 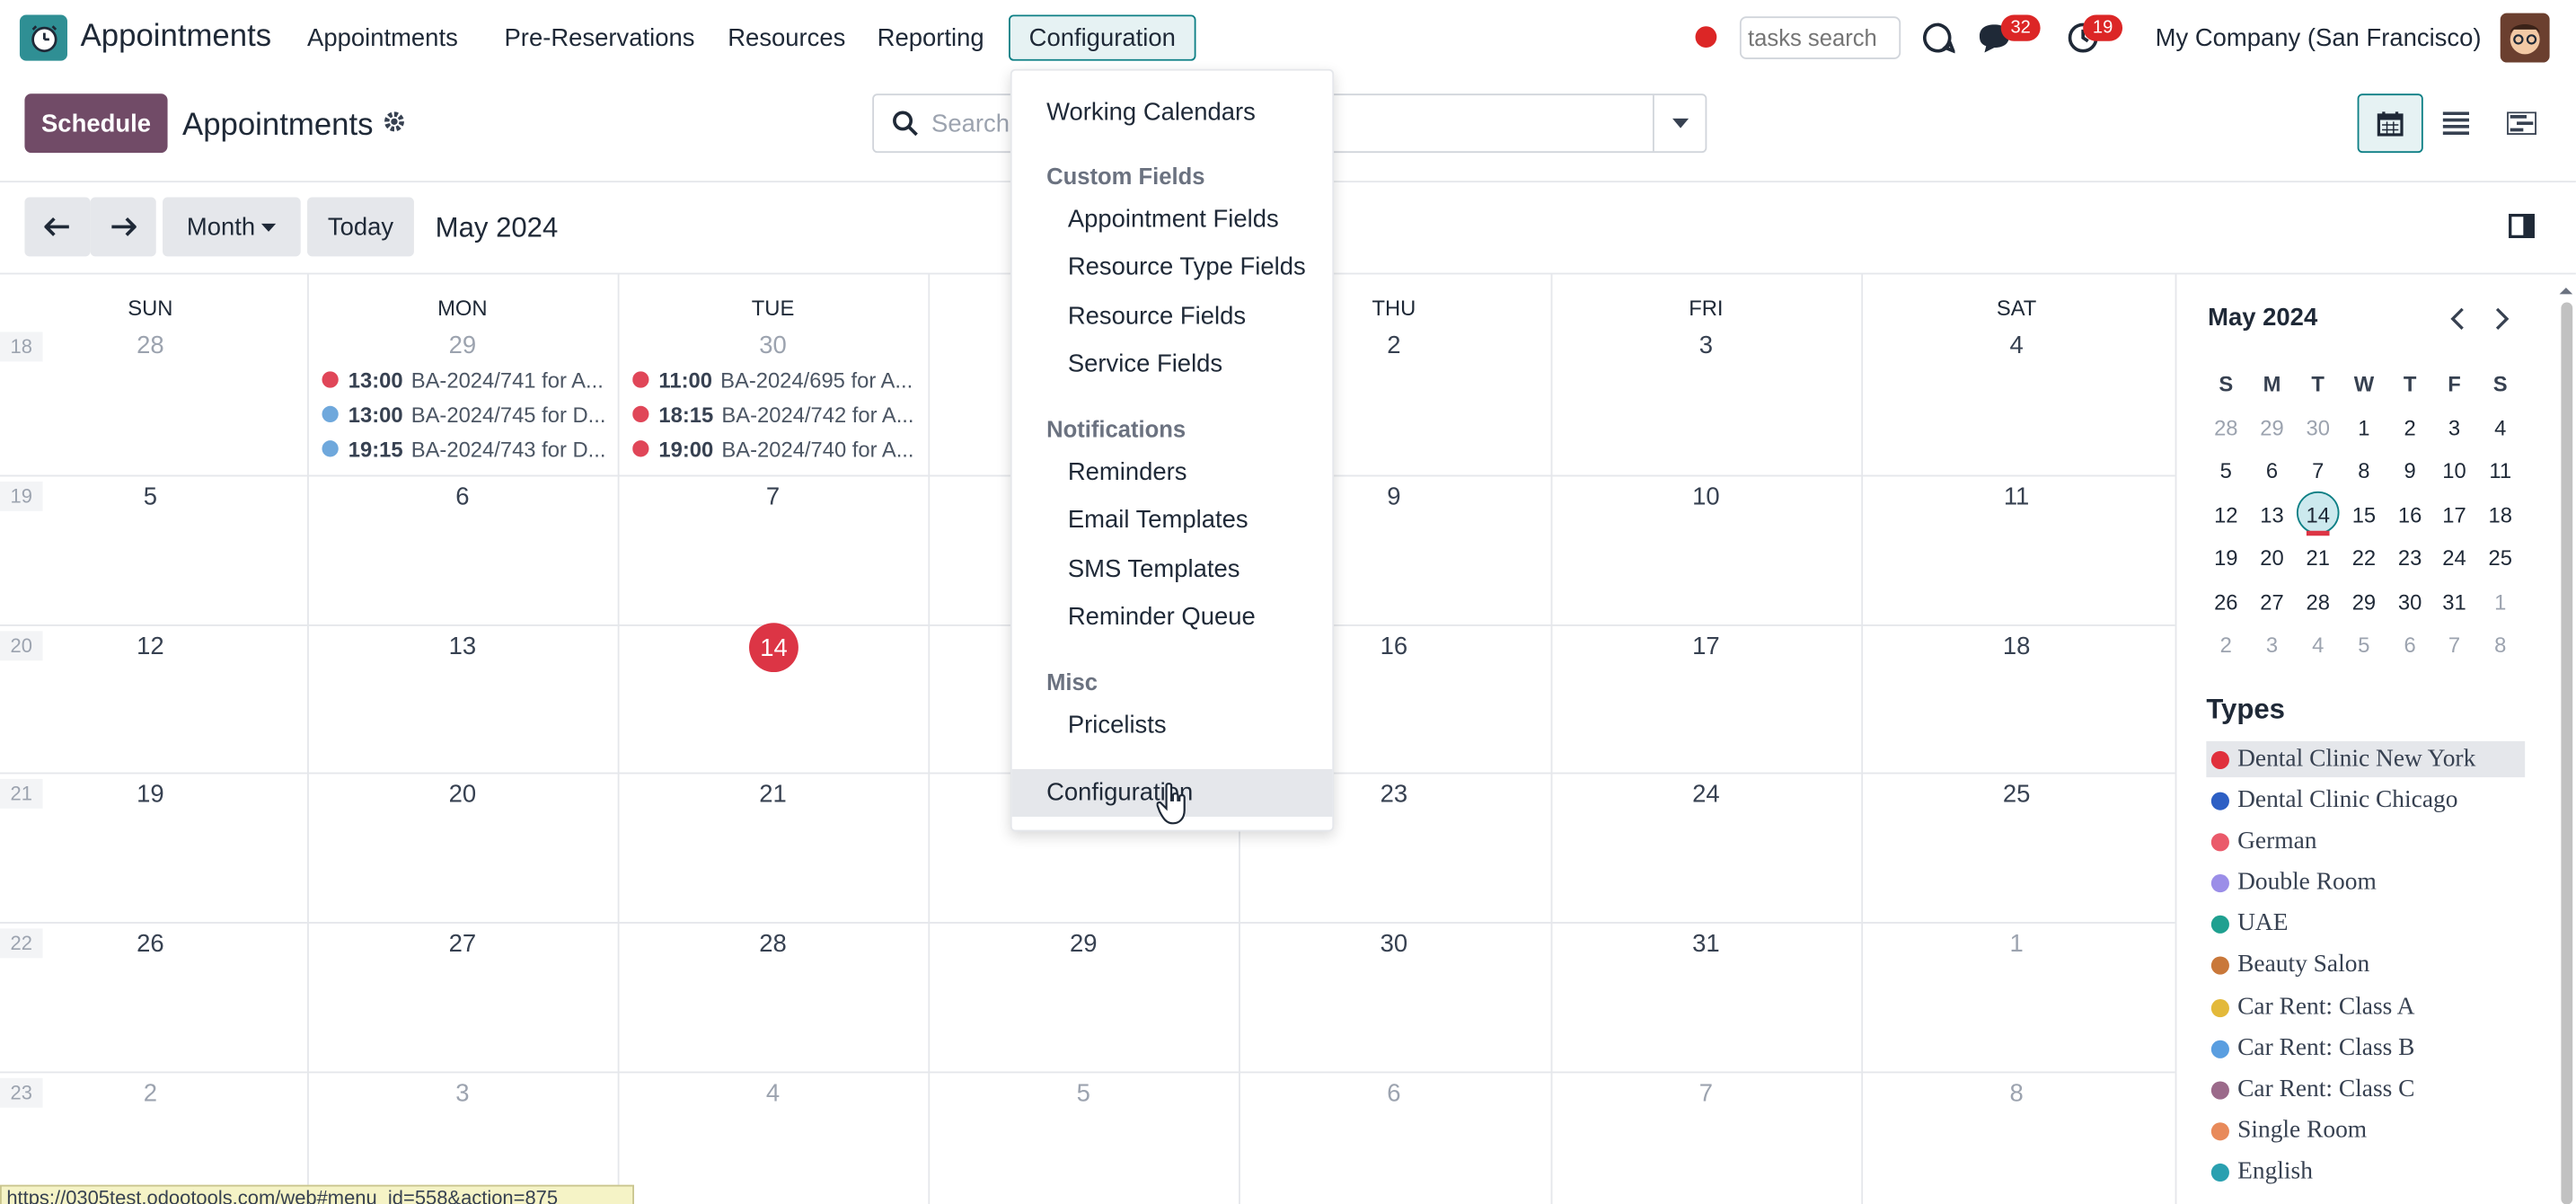 I want to click on type-filter-item: Single Room, so click(x=2365, y=1130).